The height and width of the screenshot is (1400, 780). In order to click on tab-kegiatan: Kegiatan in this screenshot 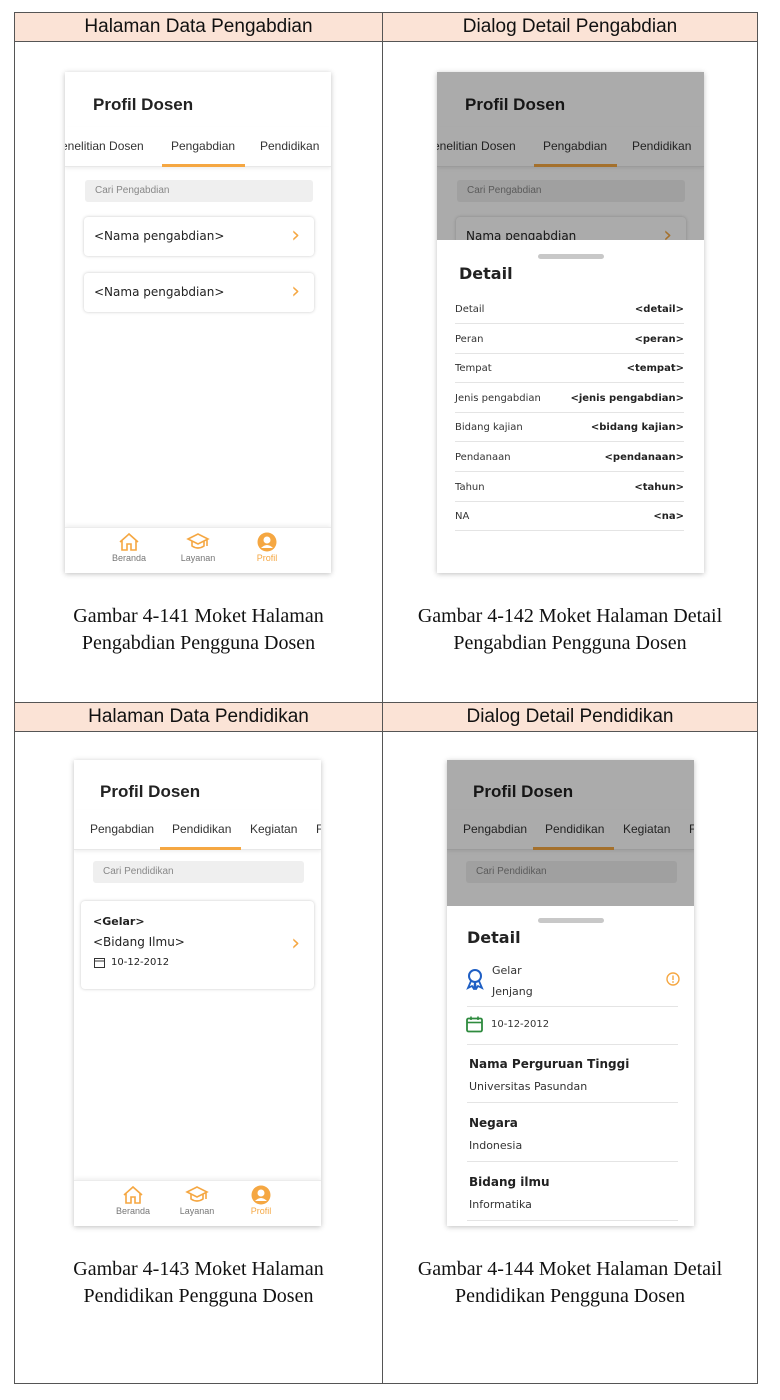, I will do `click(273, 829)`.